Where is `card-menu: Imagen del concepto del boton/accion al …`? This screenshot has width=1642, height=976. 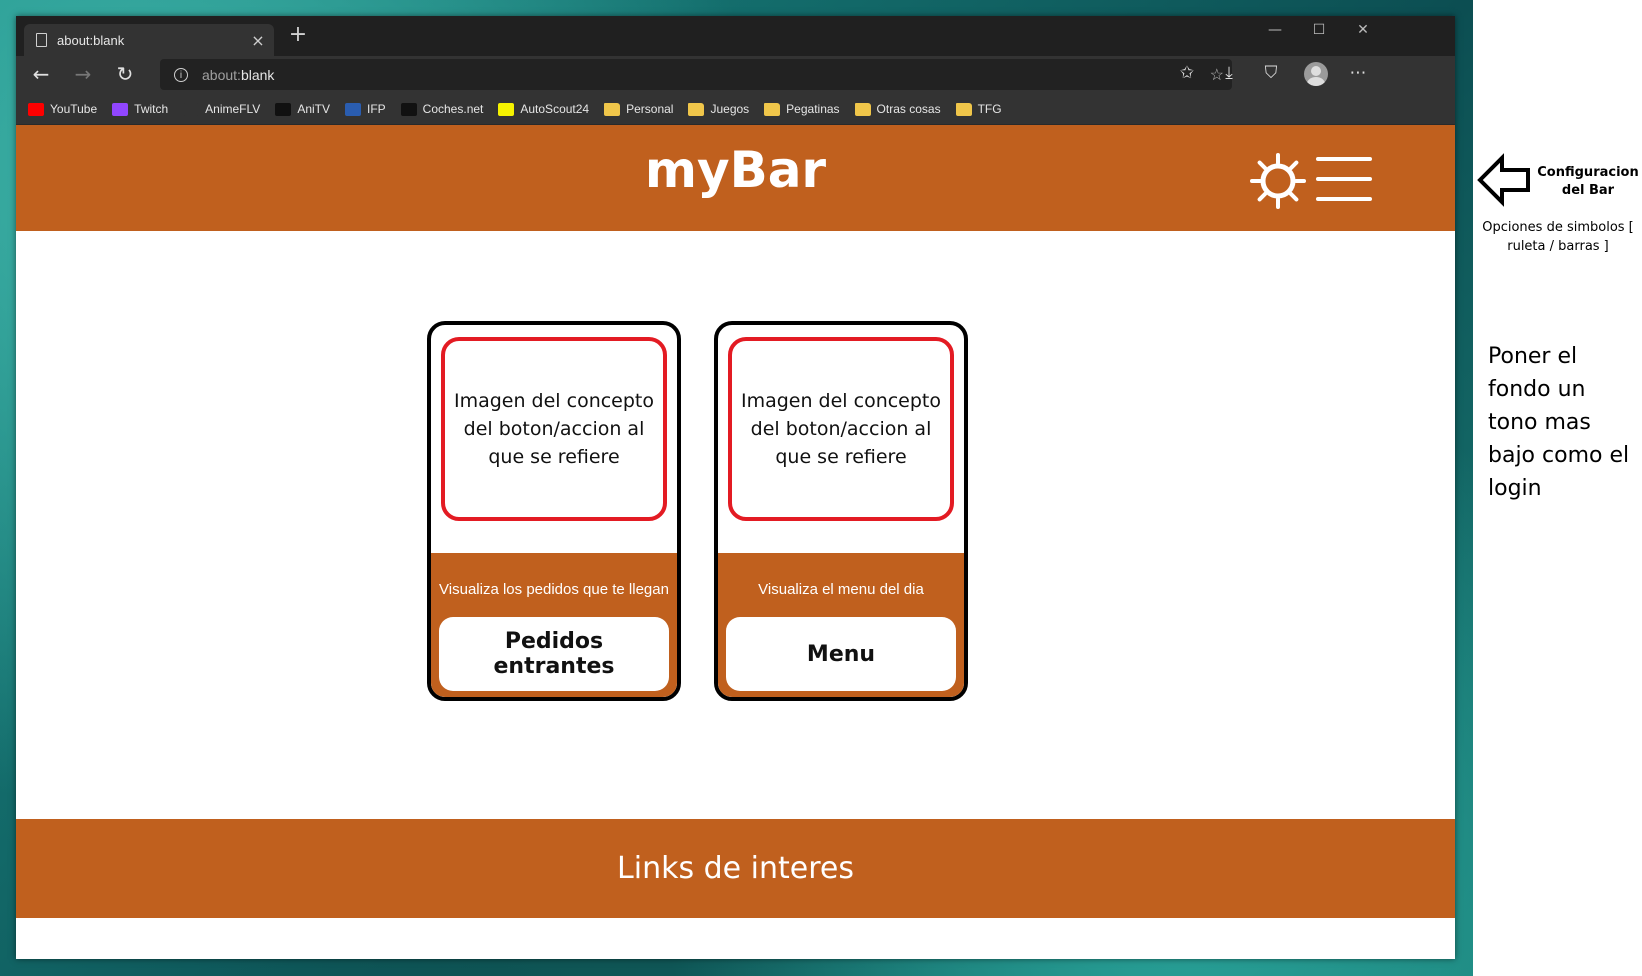 card-menu: Imagen del concepto del boton/accion al … is located at coordinates (841, 511).